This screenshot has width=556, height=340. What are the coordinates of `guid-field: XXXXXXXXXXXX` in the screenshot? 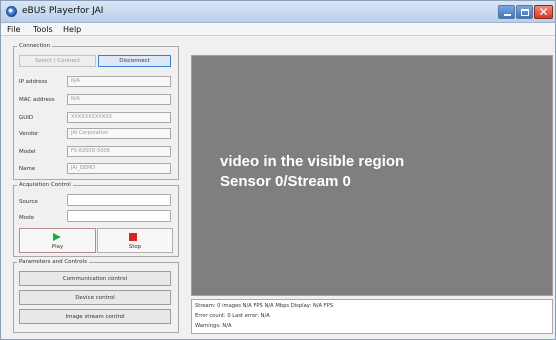 It's located at (119, 117).